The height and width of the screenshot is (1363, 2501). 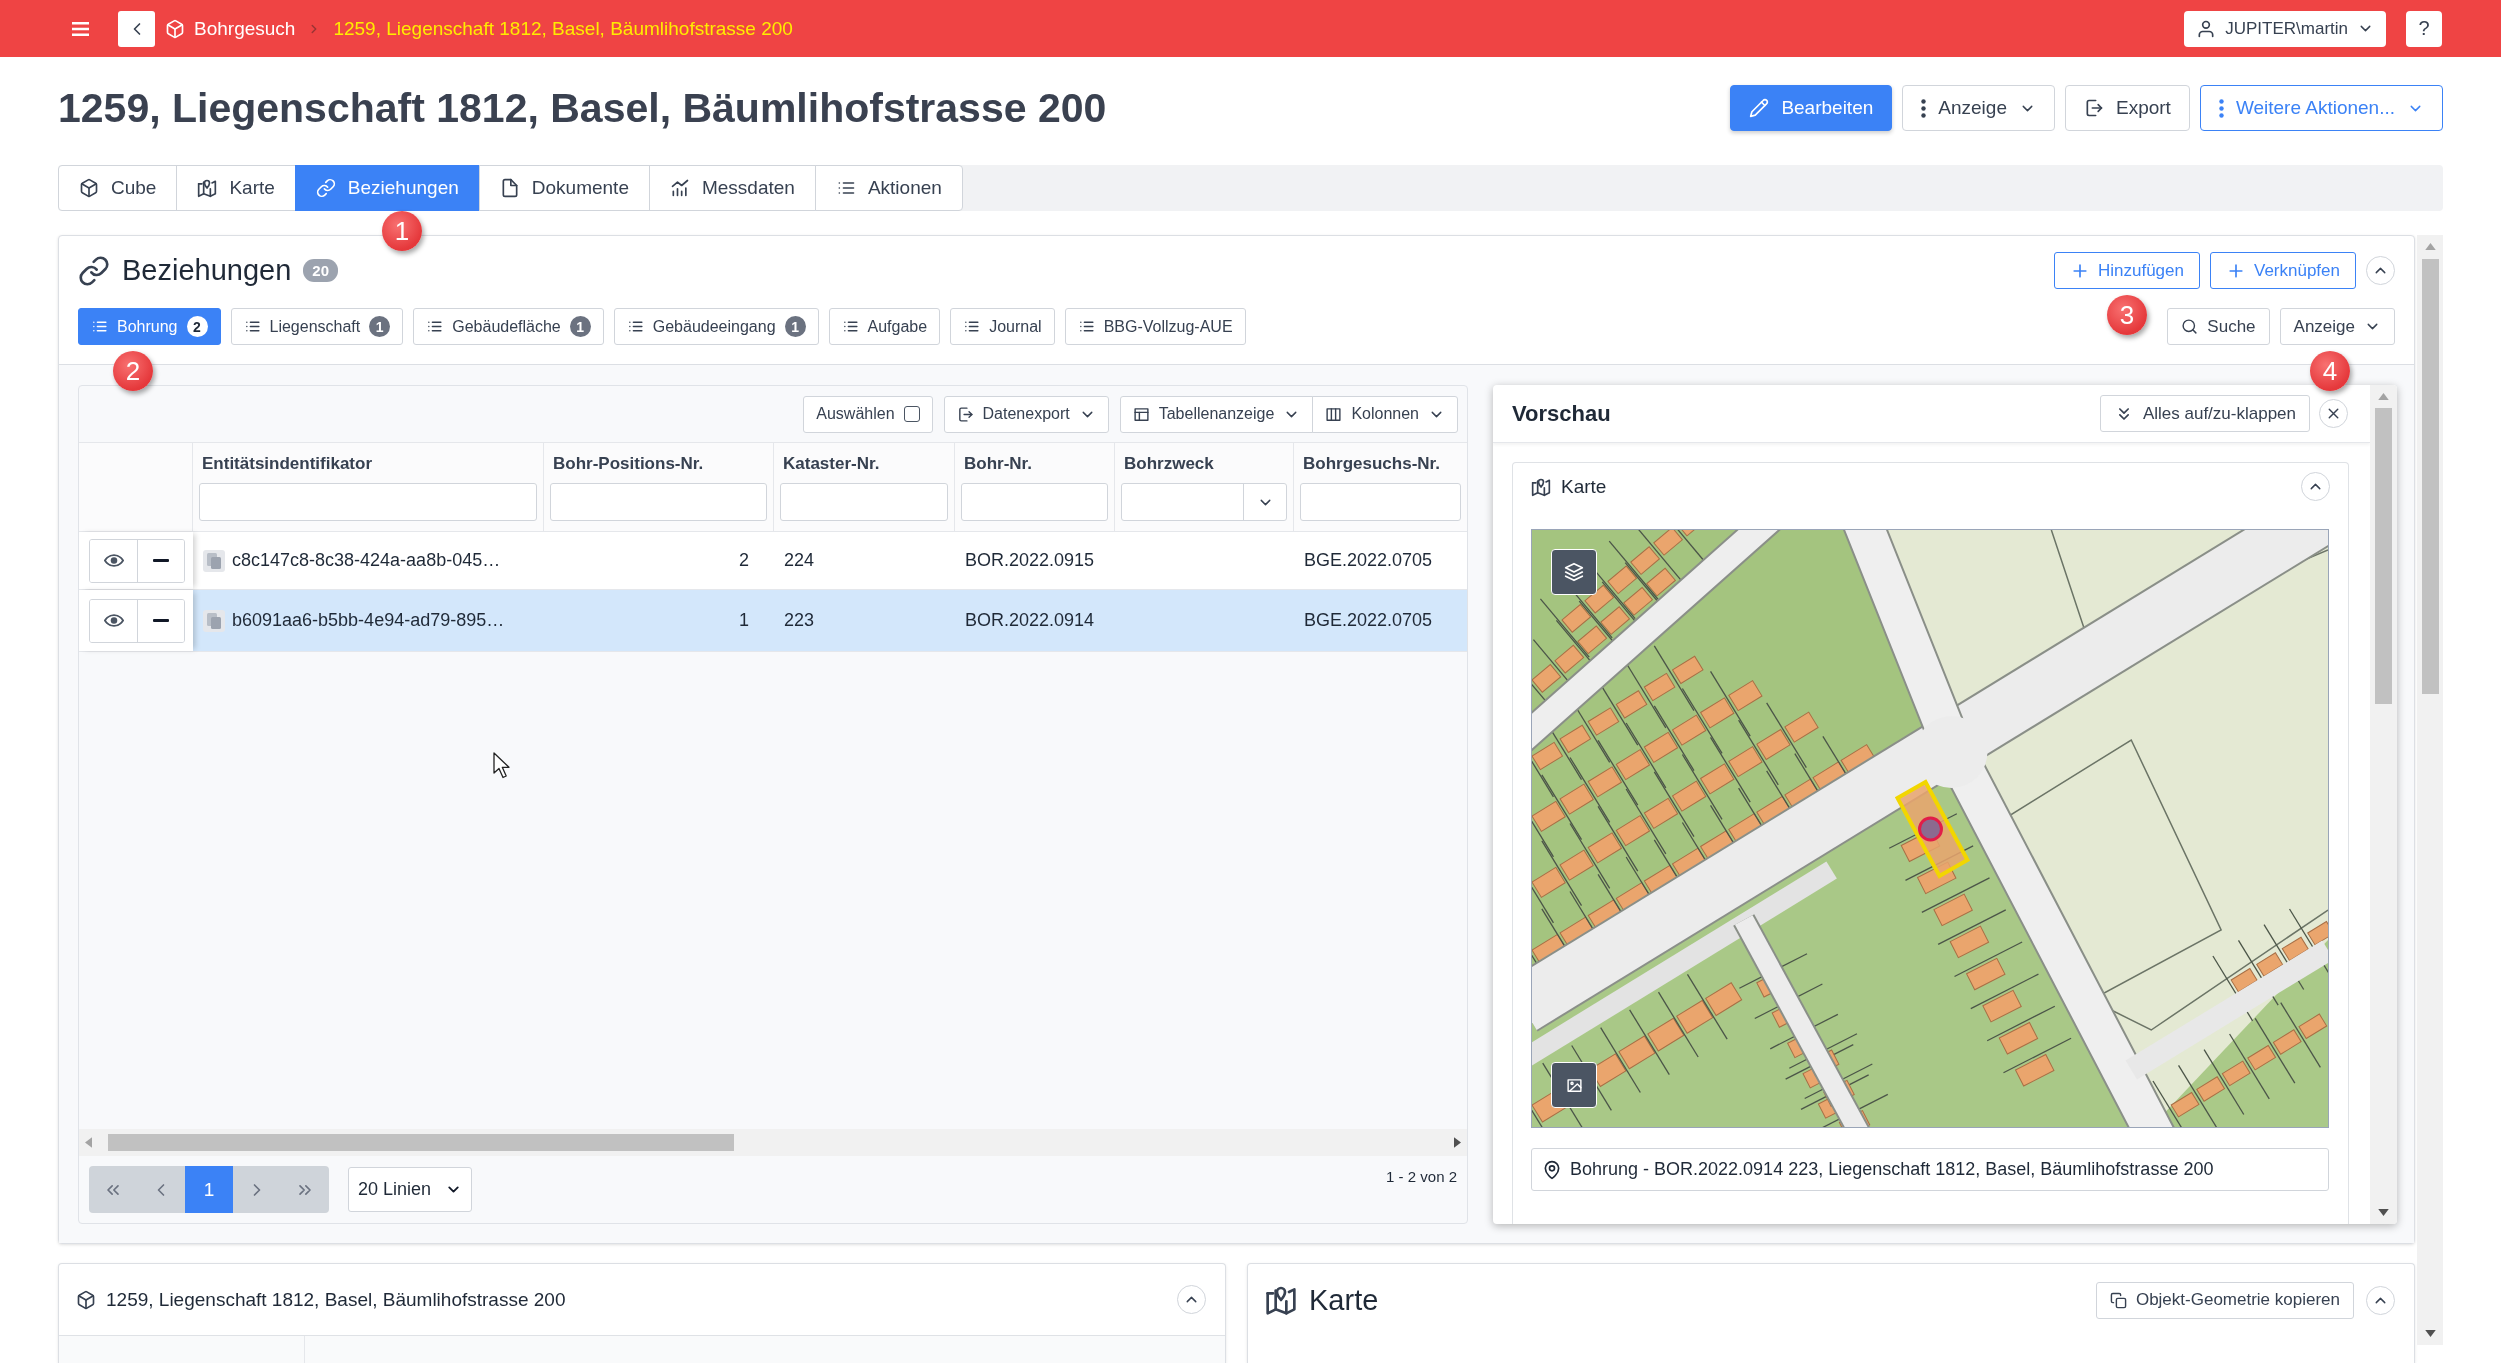 I want to click on first-page-button, so click(x=113, y=1189).